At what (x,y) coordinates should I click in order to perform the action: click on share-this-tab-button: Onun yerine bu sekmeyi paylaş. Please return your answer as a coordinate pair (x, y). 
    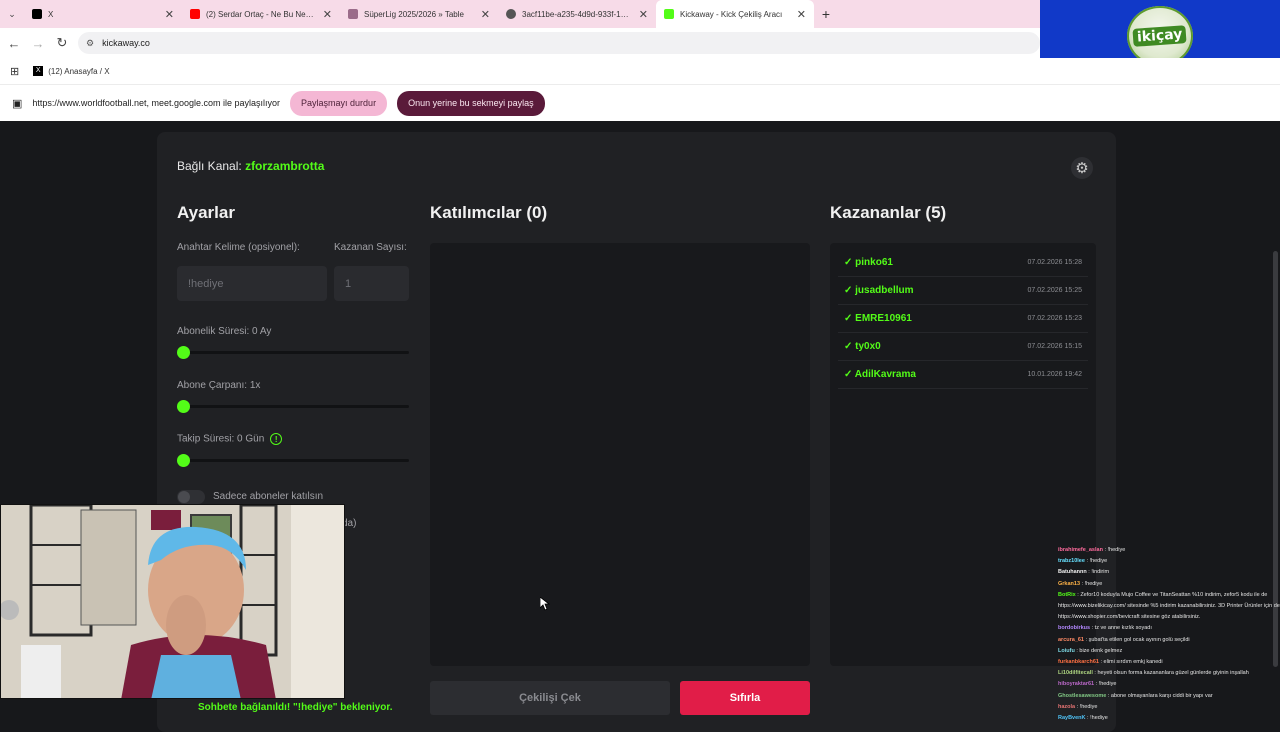
    Looking at the image, I should click on (471, 103).